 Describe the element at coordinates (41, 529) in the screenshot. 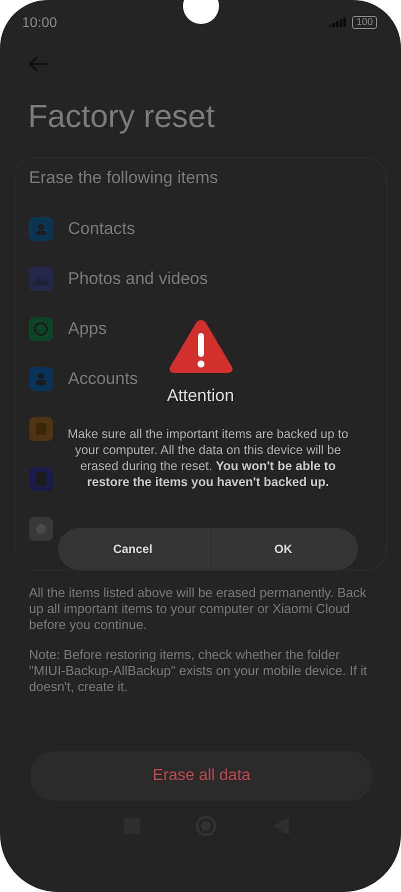

I see `device-icon` at that location.